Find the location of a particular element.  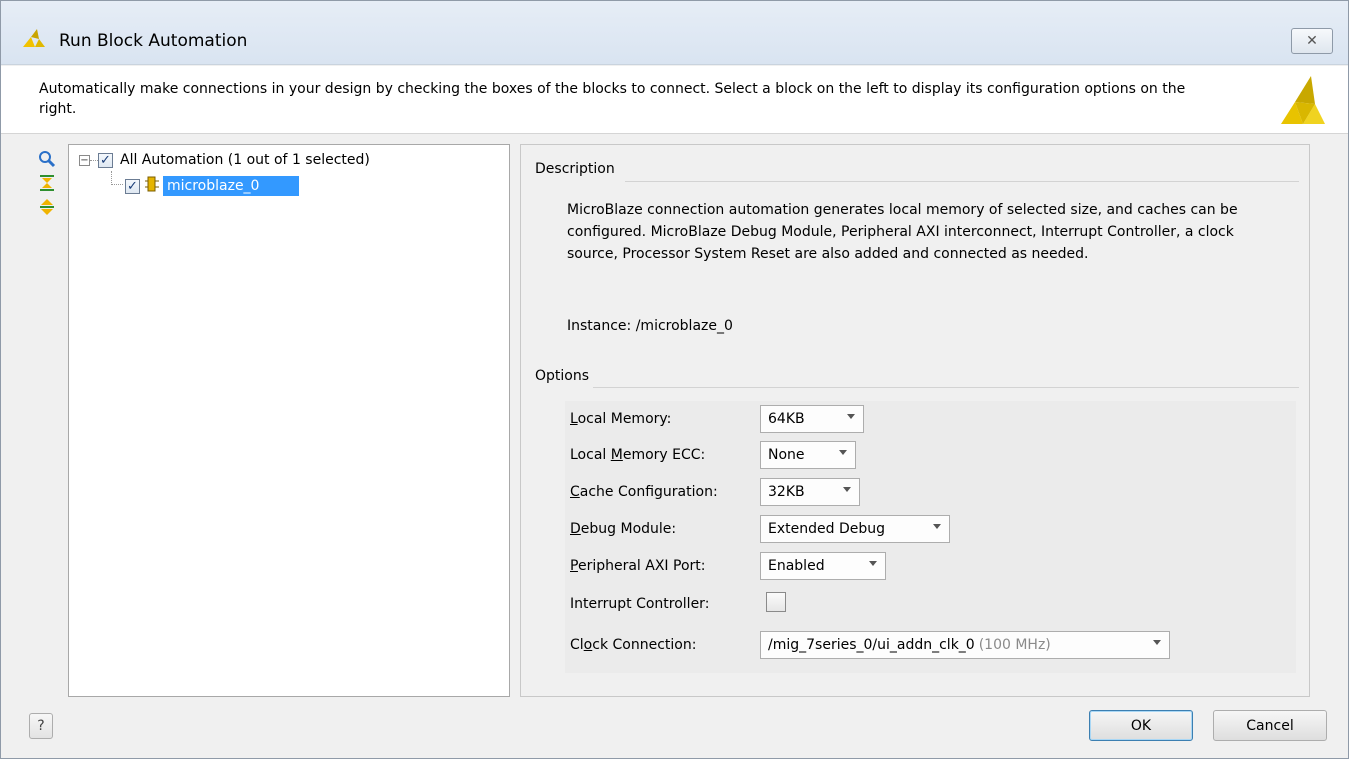

local-memory-ecc-label: Local Memory ECC: is located at coordinates (638, 455).